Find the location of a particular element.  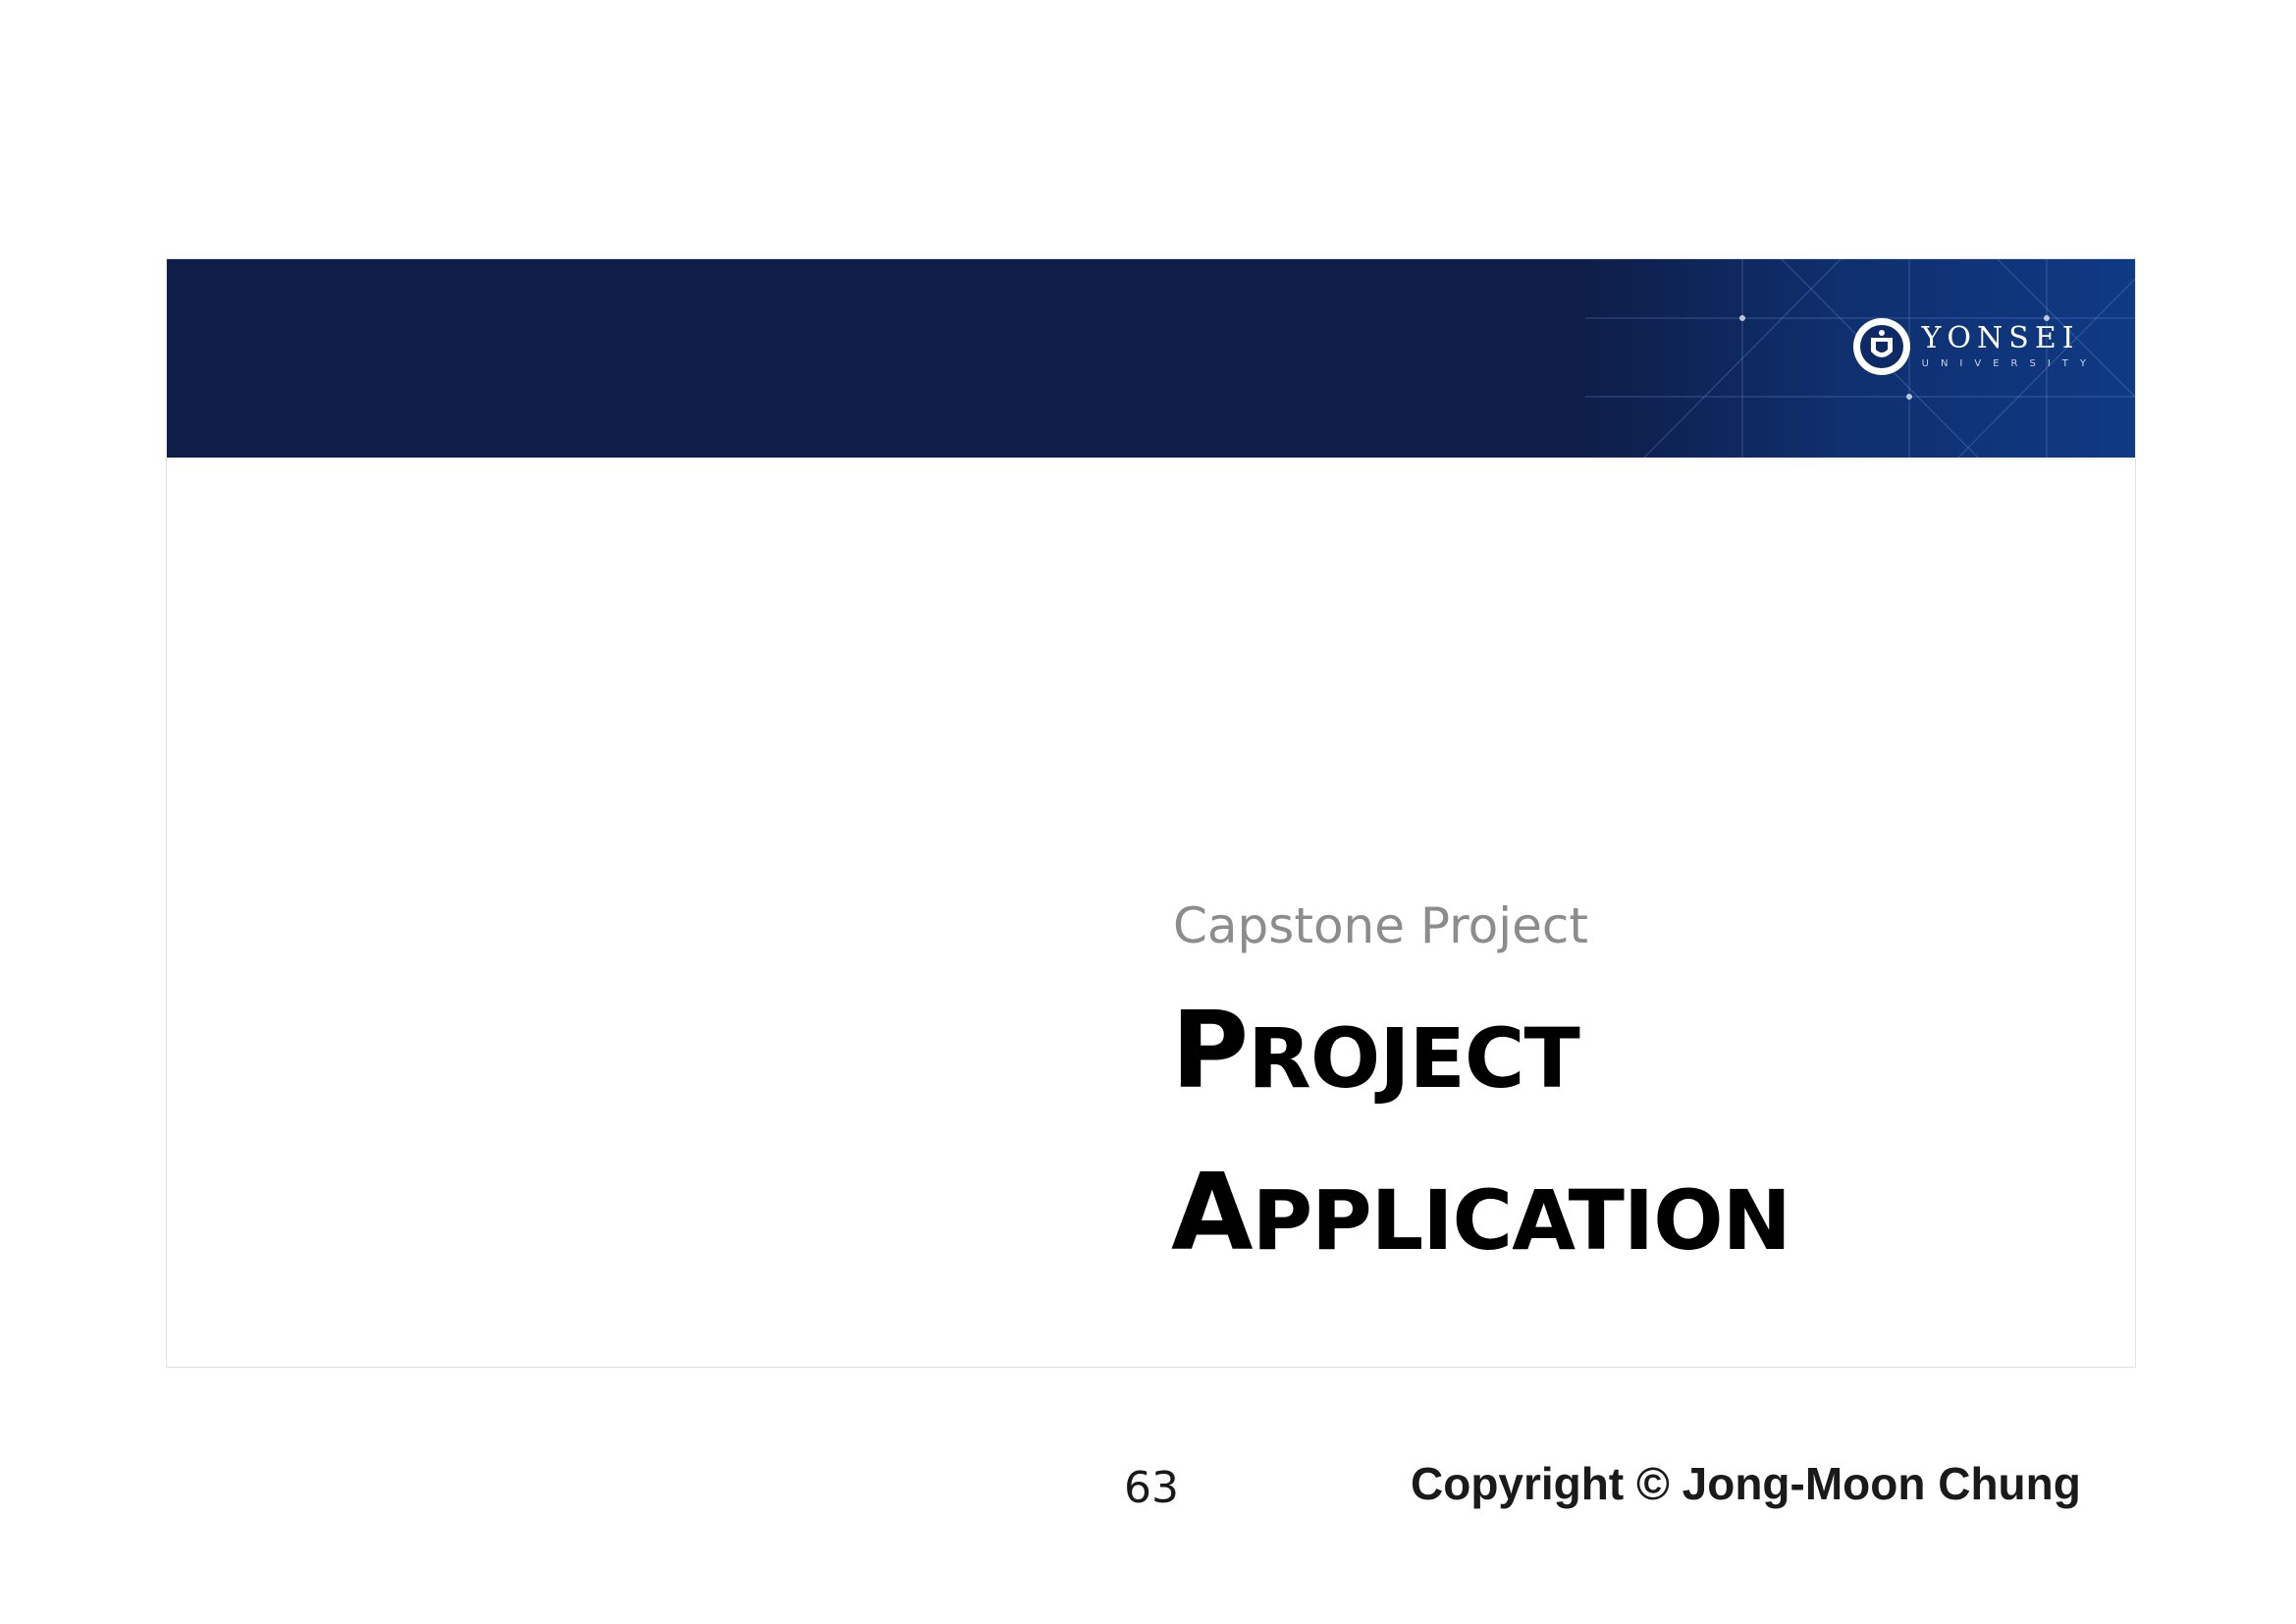

title-line-2: Application is located at coordinates (1481, 1229).